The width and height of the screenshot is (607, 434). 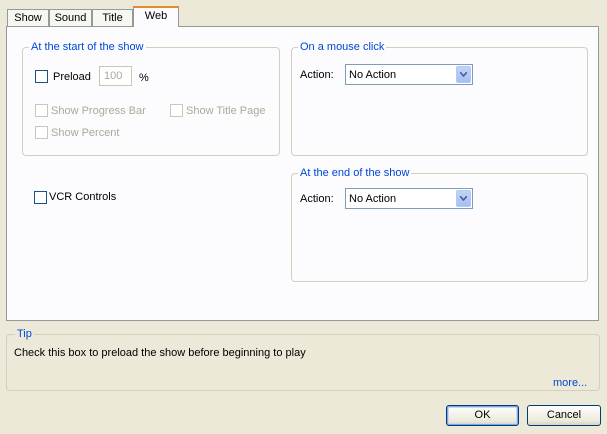 I want to click on mouse-click-action-value: No Action, so click(x=373, y=75).